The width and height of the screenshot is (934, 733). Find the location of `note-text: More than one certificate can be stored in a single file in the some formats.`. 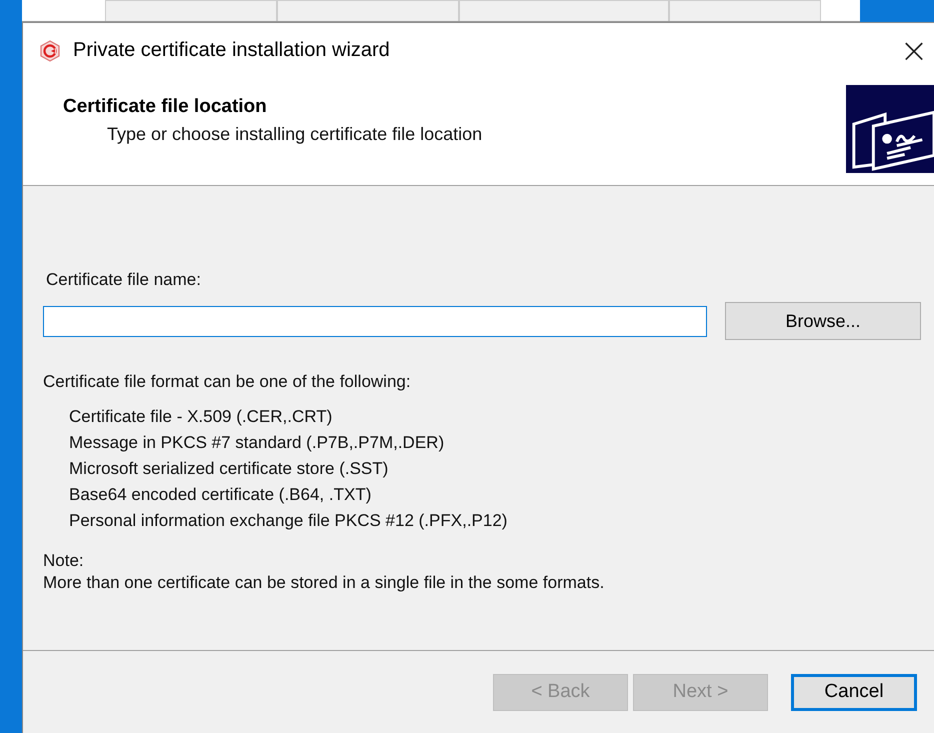

note-text: More than one certificate can be stored in a single file in the some formats. is located at coordinates (324, 583).